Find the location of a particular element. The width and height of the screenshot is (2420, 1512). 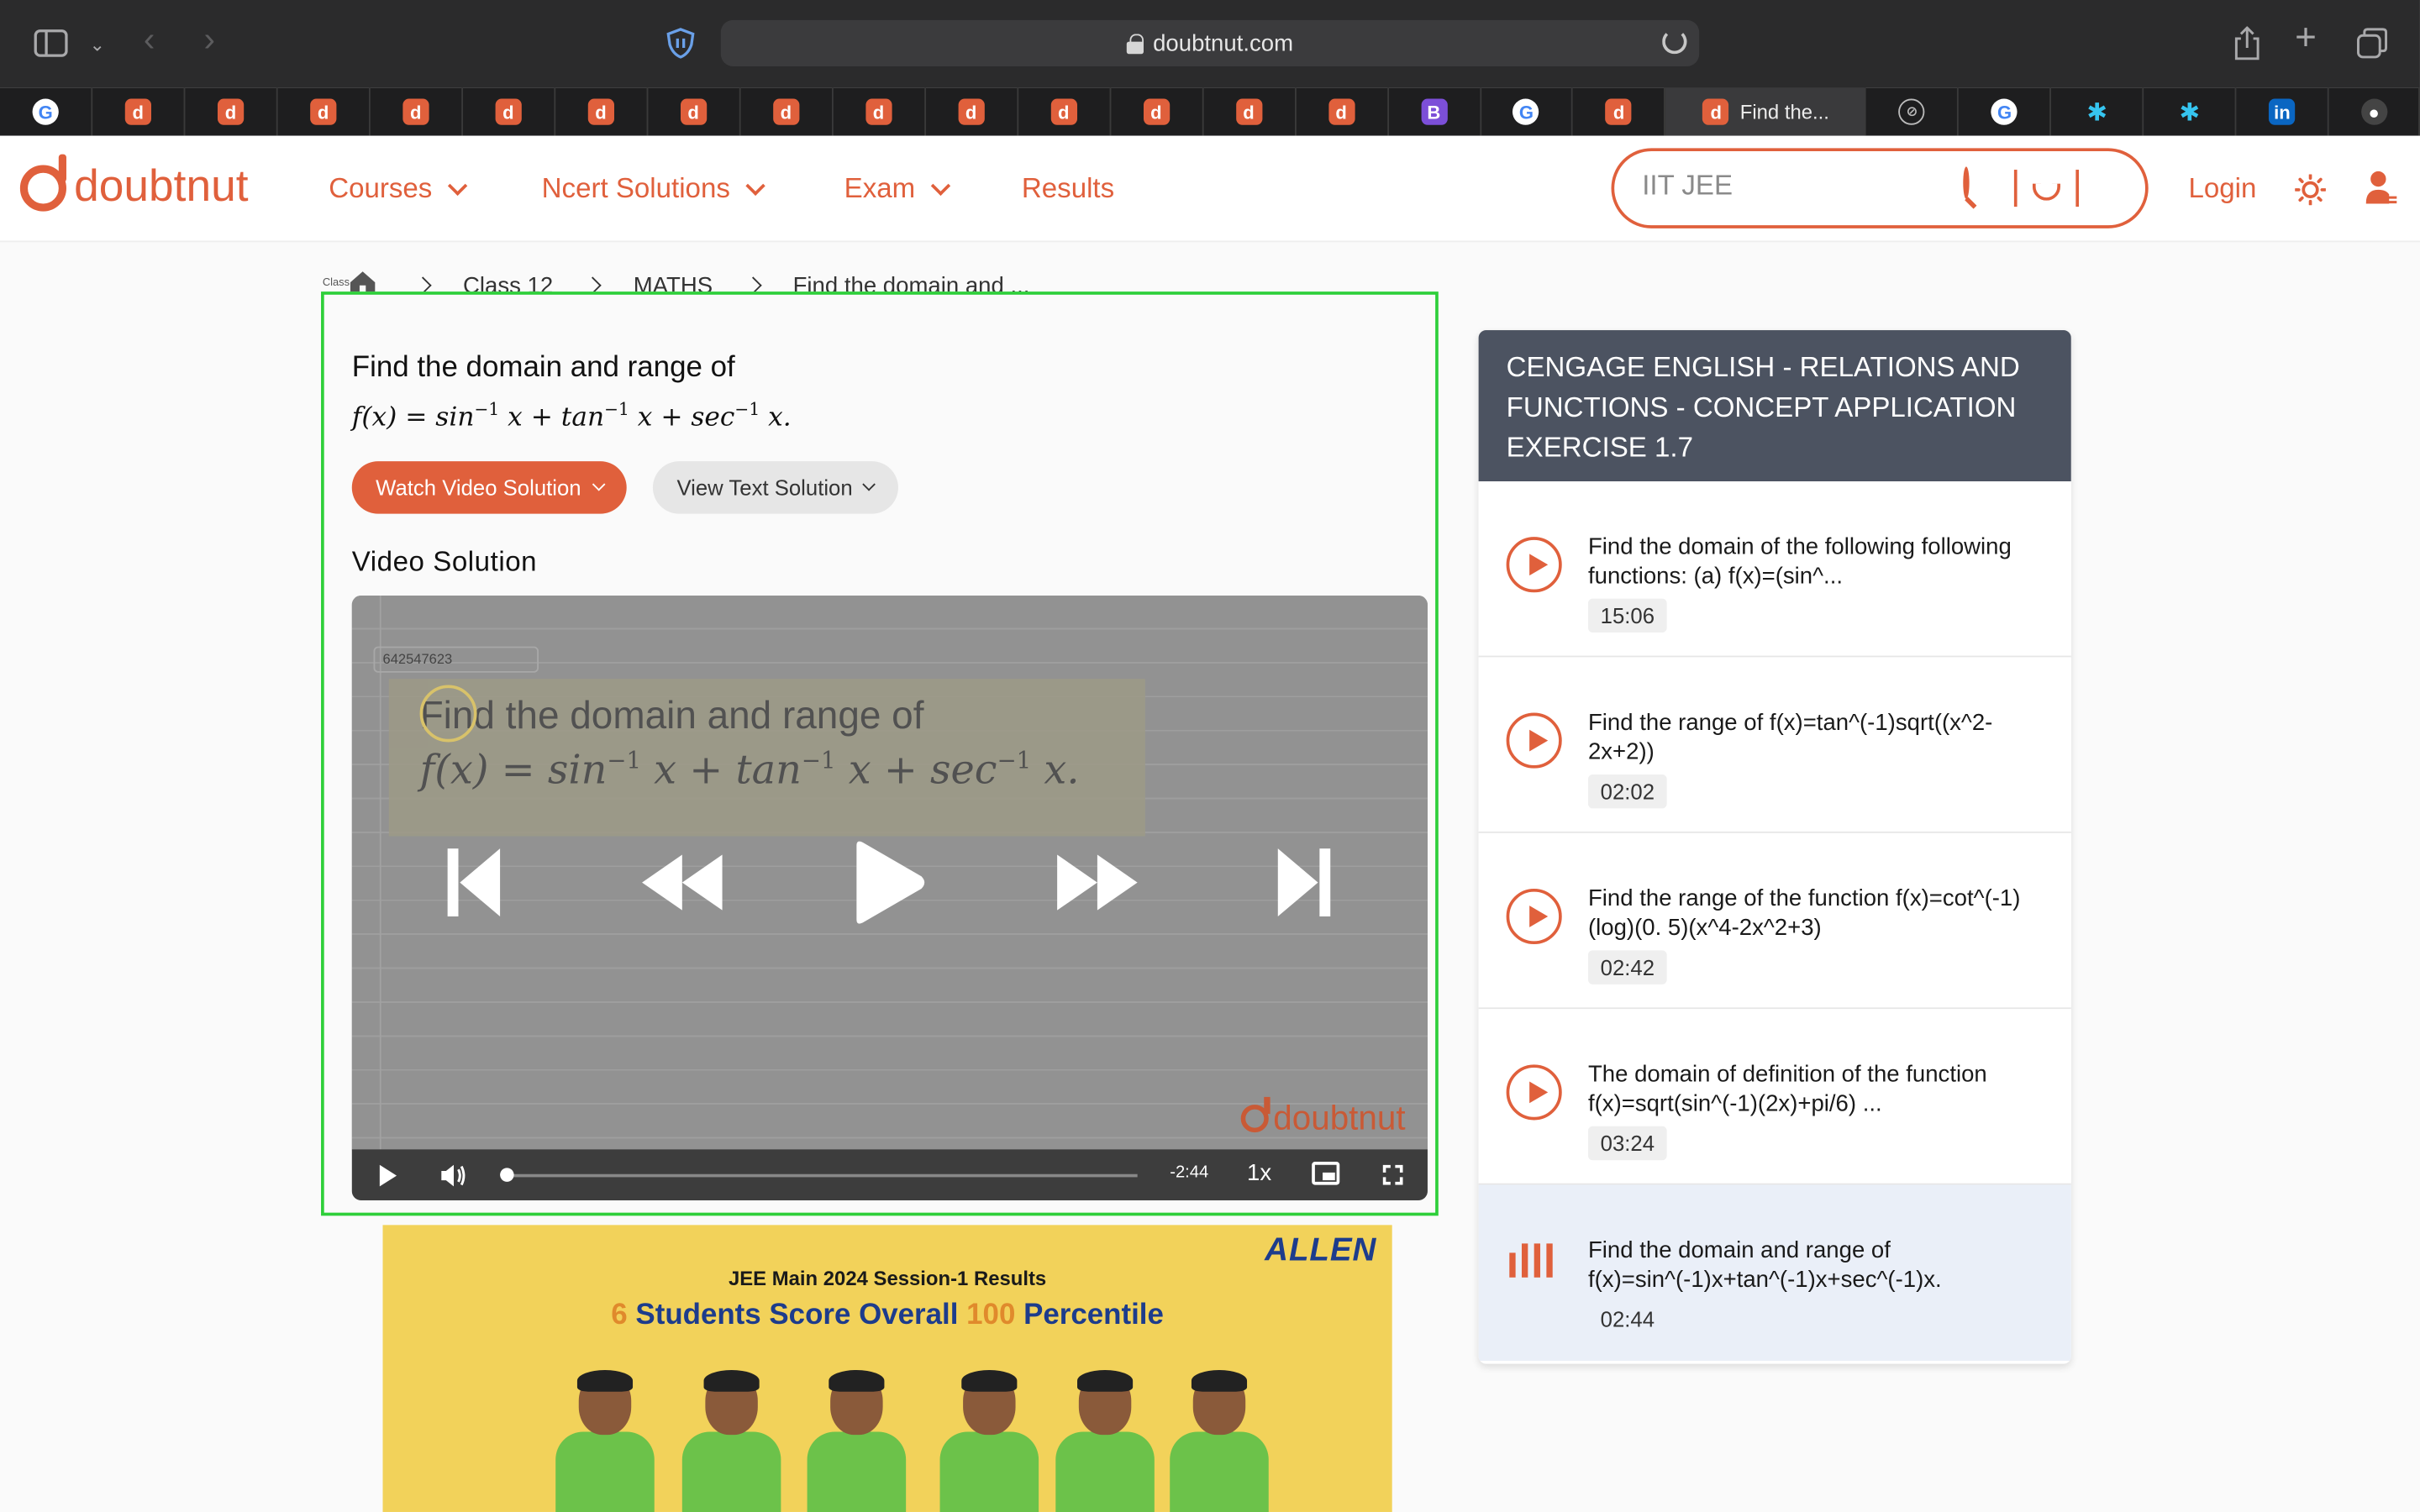

search-box is located at coordinates (1880, 188).